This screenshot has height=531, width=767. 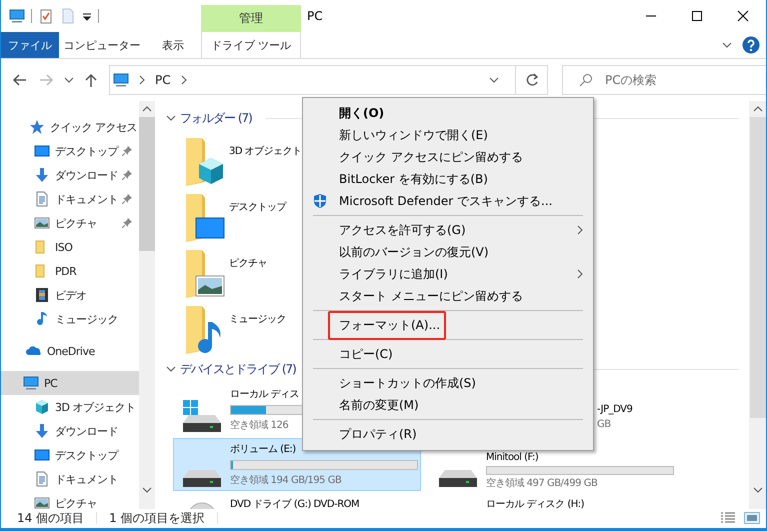 I want to click on menu-item: 以前のバージョンの復元(V), so click(x=448, y=252).